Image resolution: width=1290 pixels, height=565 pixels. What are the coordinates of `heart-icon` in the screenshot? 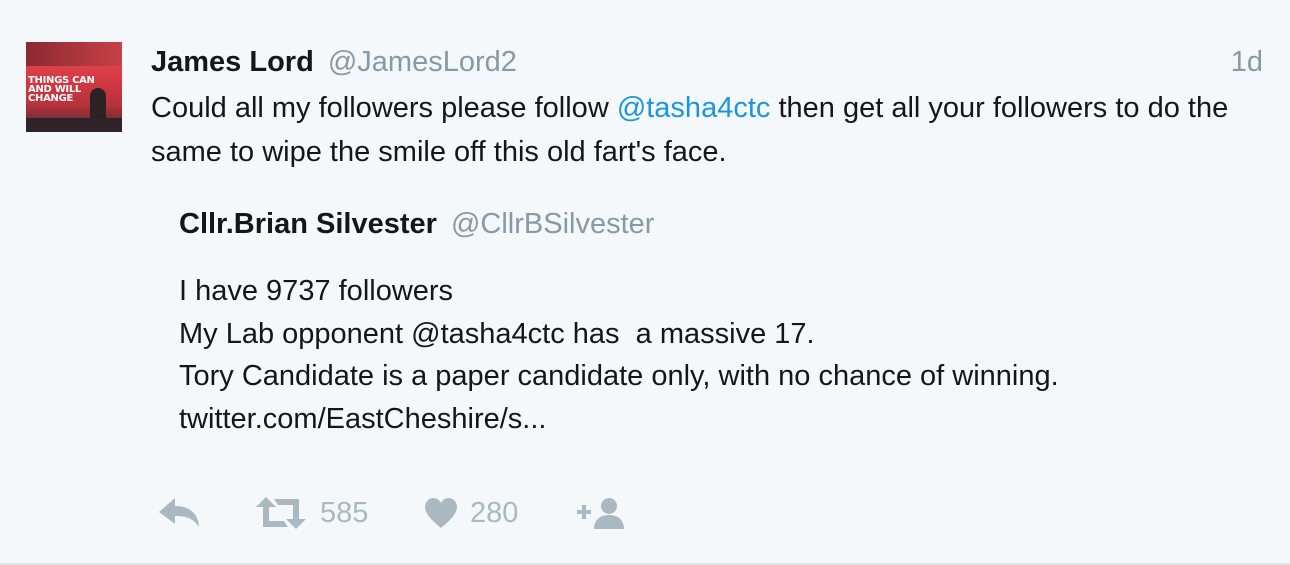 It's located at (441, 513).